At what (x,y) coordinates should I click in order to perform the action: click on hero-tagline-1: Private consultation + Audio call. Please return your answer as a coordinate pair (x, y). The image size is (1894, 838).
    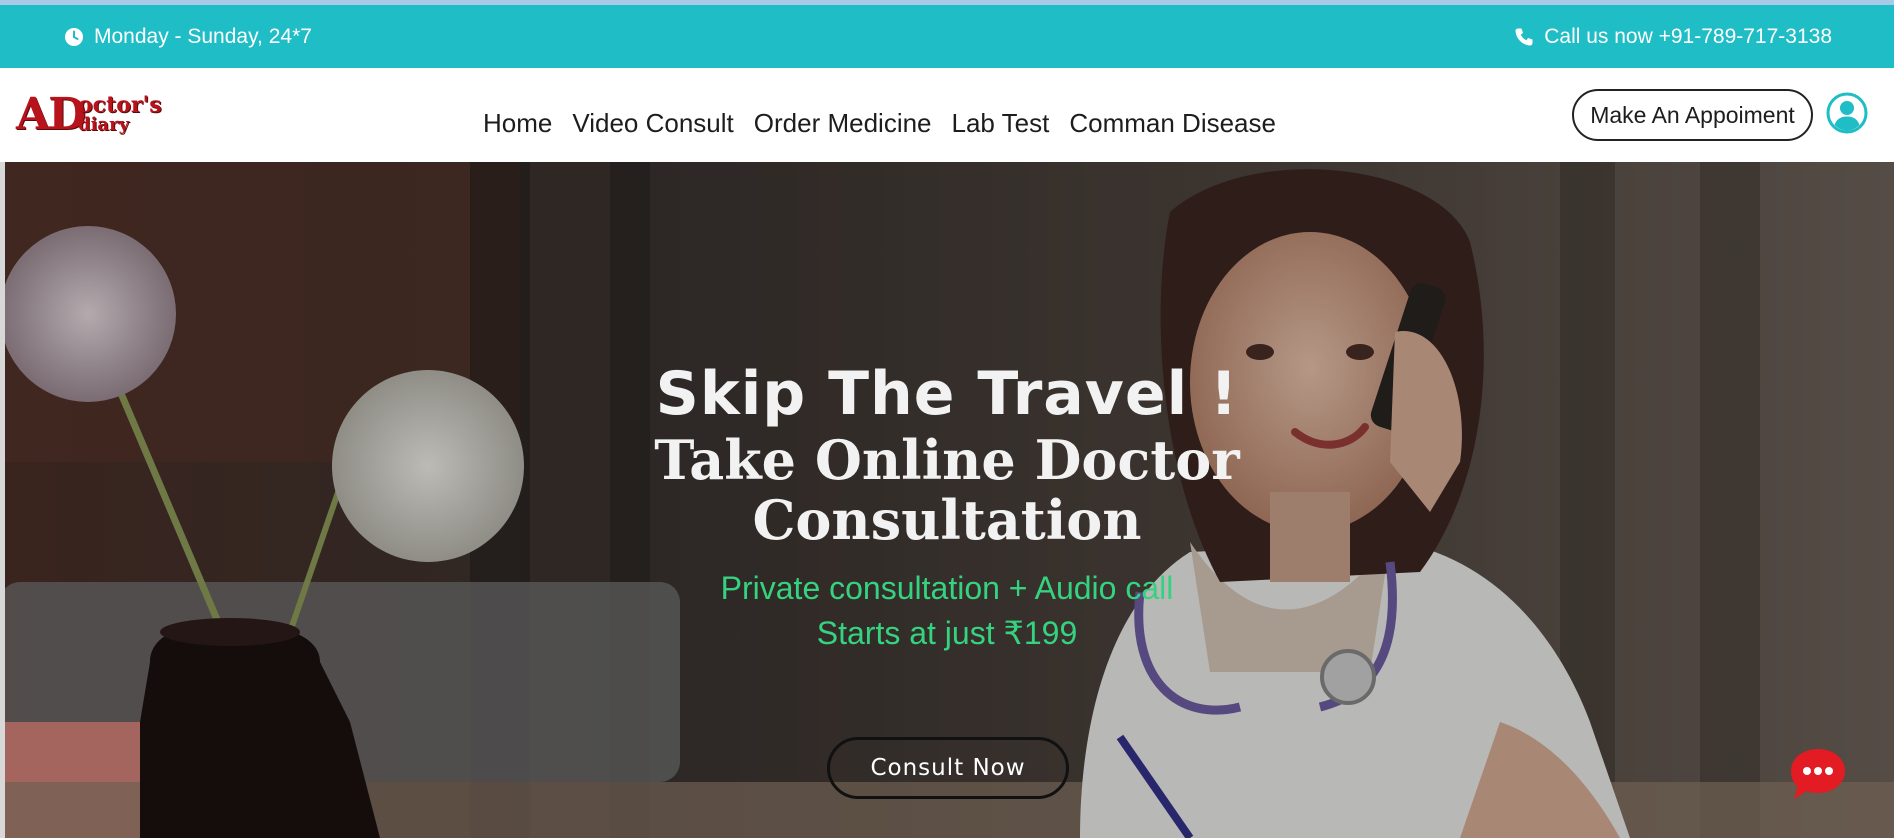
    Looking at the image, I should click on (947, 588).